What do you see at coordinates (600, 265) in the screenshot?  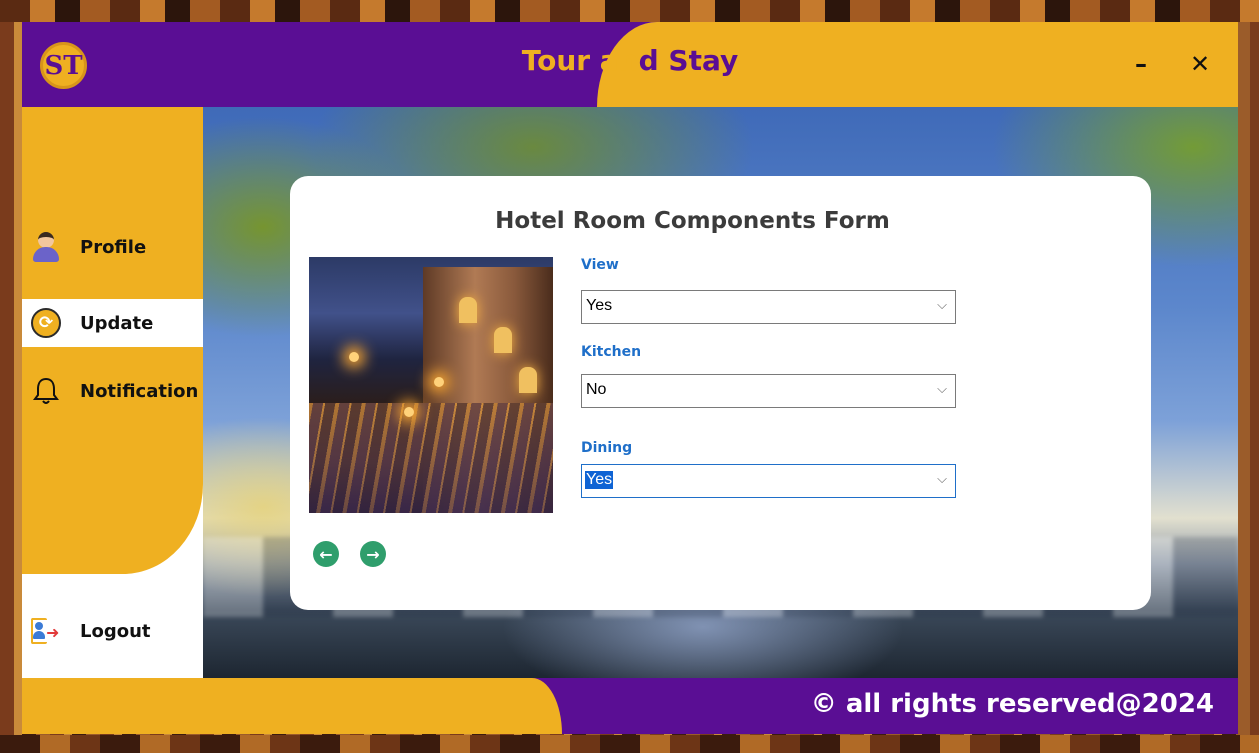 I see `view-label: View` at bounding box center [600, 265].